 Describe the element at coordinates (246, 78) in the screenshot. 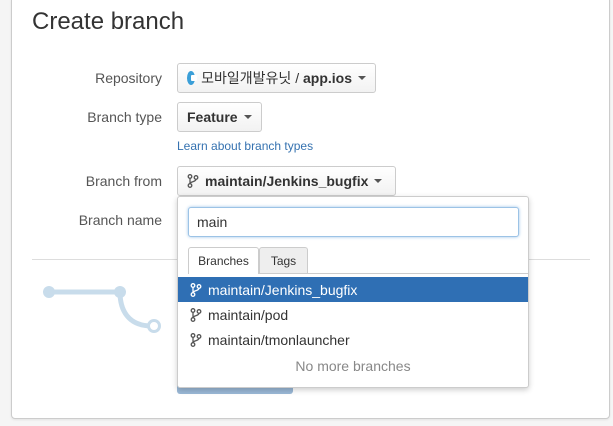

I see `repository-project: 모바일개발유닛` at that location.